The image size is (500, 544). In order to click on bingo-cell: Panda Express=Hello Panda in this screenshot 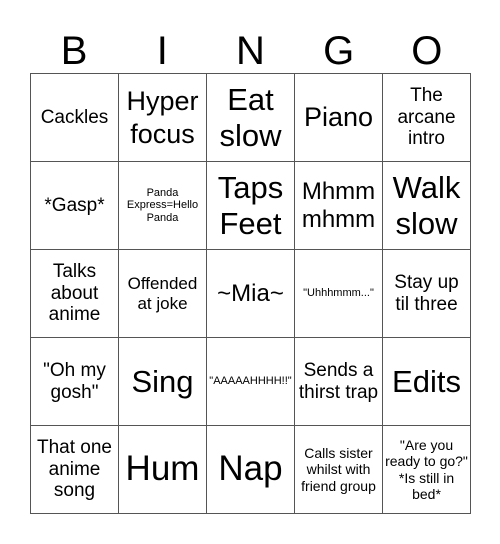, I will do `click(162, 205)`.